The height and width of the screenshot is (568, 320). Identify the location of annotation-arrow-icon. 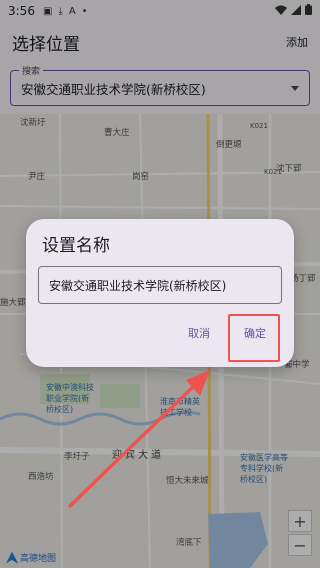
(139, 439).